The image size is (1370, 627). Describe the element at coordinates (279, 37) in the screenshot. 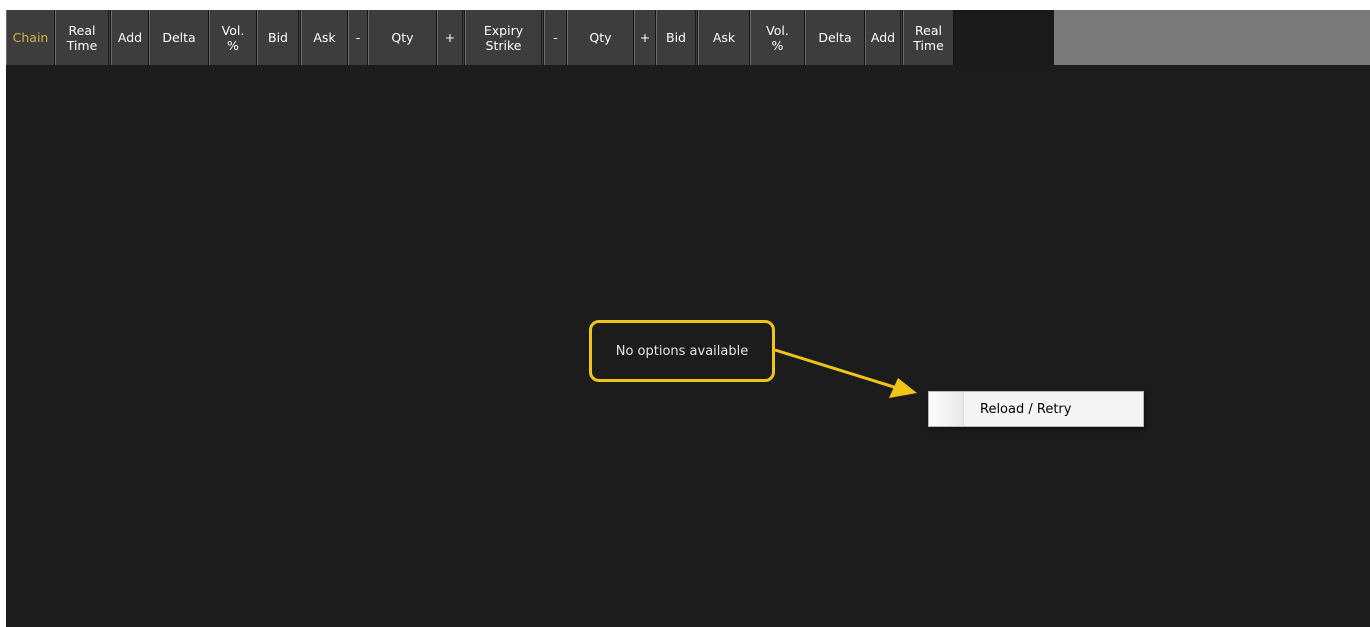

I see `header-bid-calls: Bid` at that location.